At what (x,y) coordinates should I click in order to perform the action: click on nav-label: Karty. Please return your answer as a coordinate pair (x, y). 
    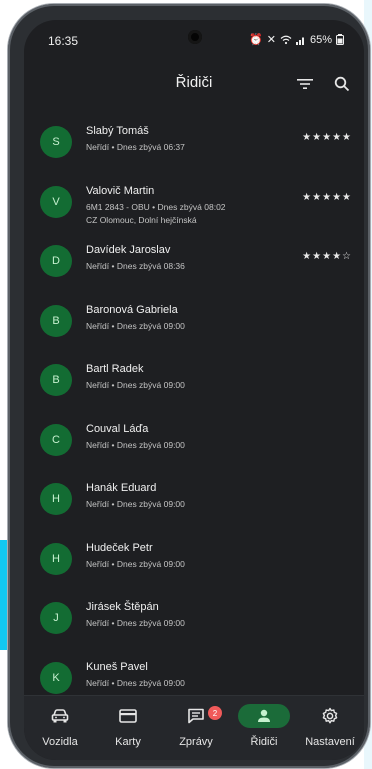
    Looking at the image, I should click on (128, 742).